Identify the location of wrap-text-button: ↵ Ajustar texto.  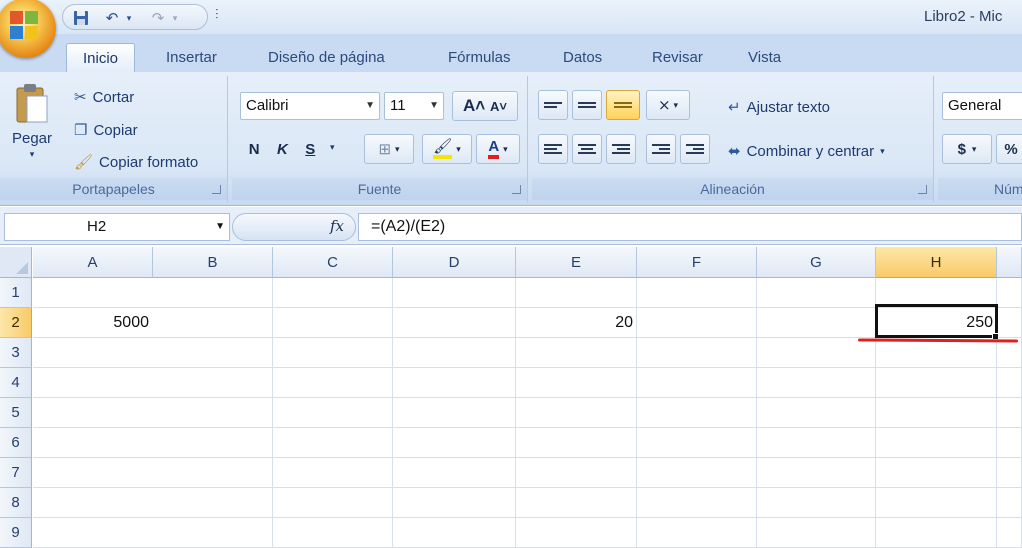
(779, 107).